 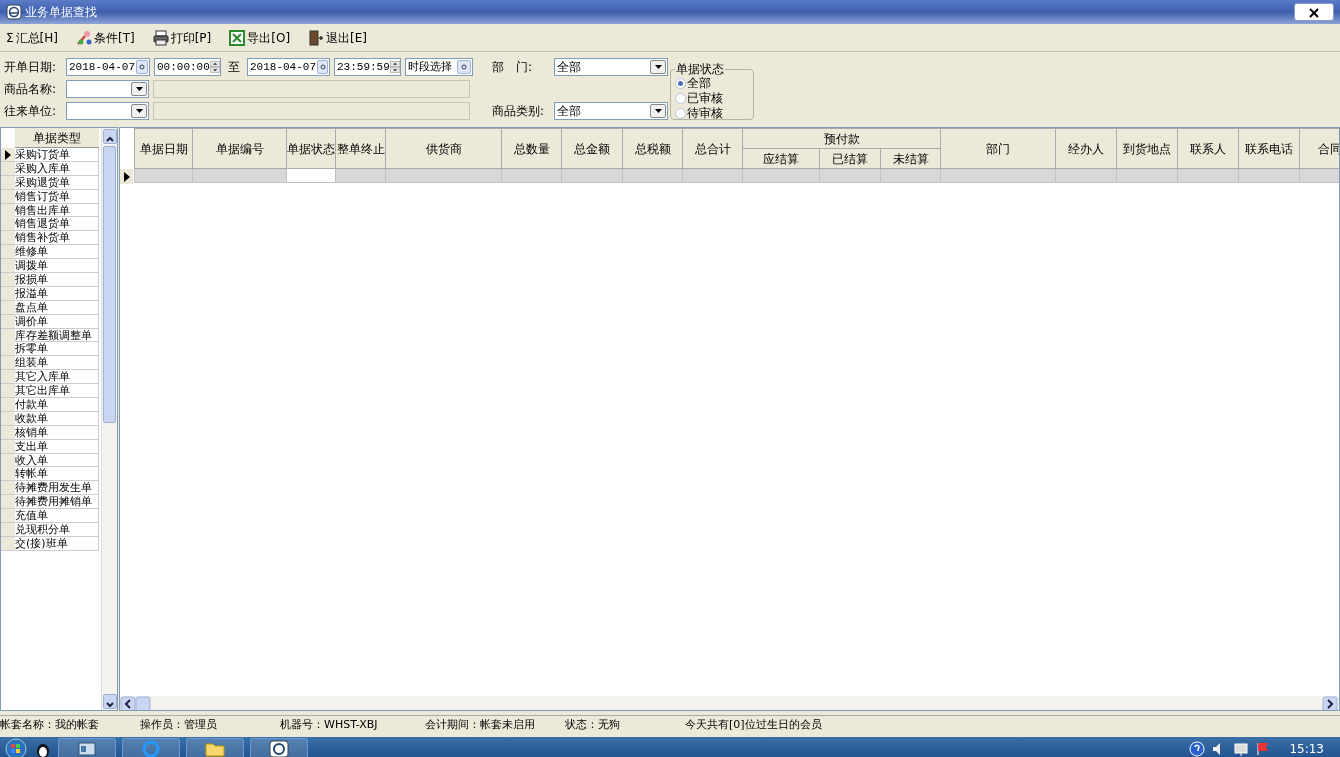 I want to click on list-item: 库存差额调整单, so click(x=50, y=335).